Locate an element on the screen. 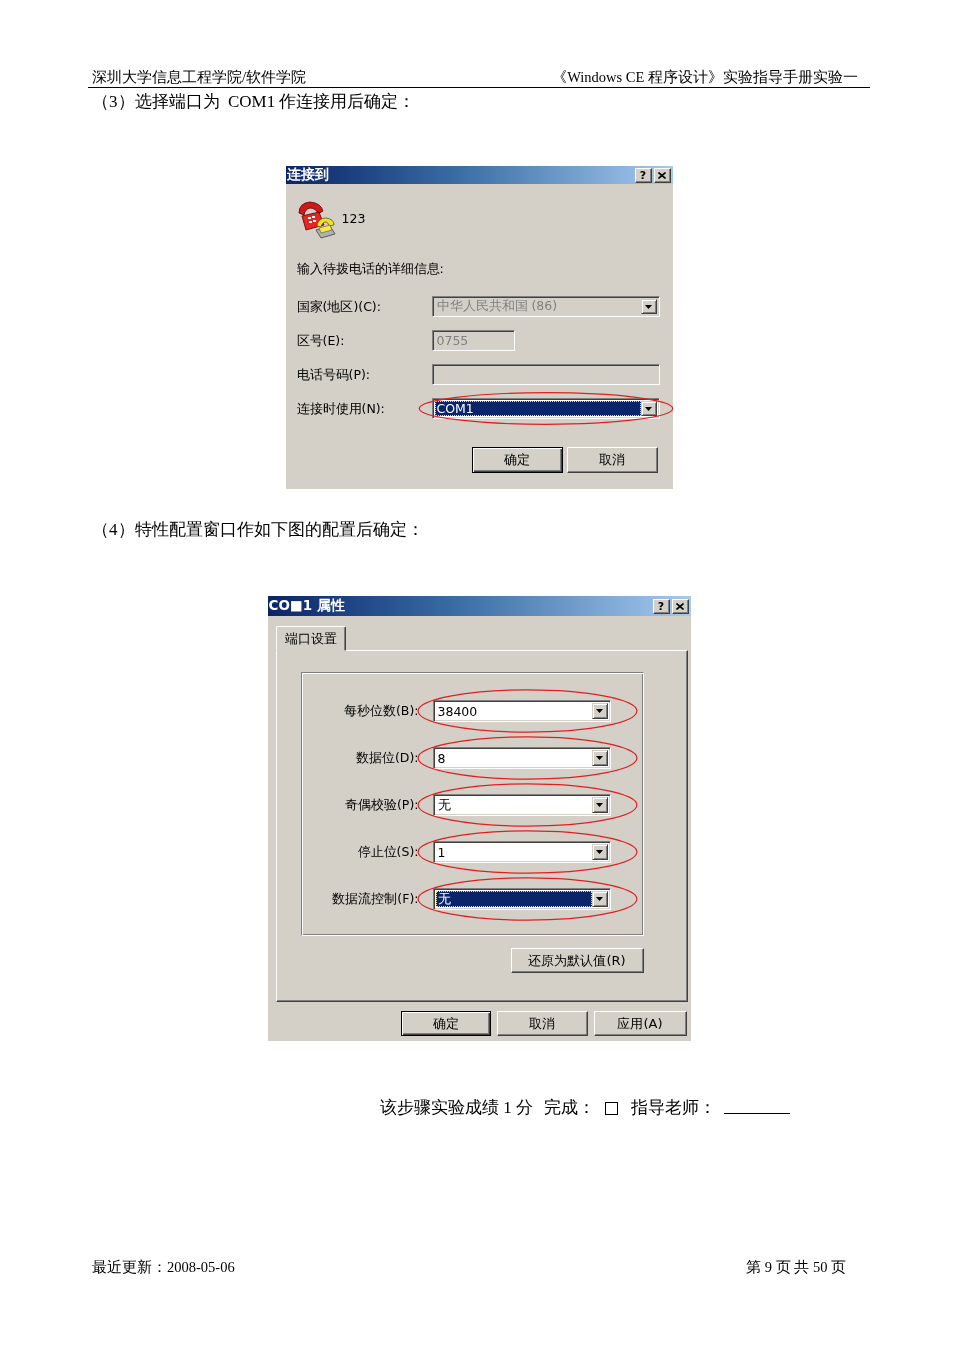  field-label: 每秒位数(B): is located at coordinates (381, 711).